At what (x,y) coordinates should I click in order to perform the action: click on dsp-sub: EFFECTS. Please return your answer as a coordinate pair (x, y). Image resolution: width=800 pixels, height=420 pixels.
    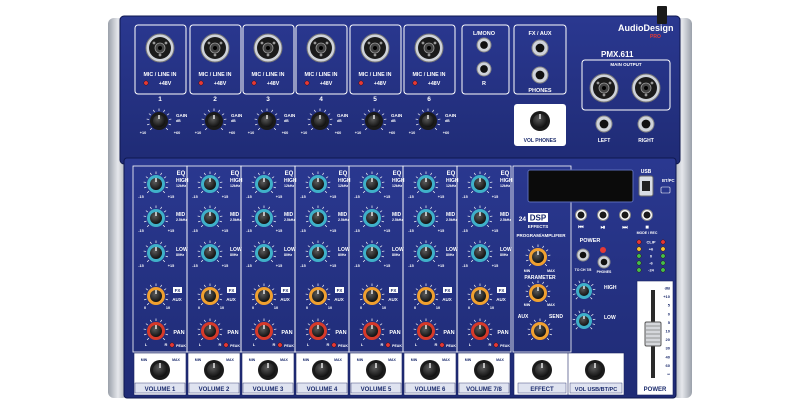
    Looking at the image, I should click on (538, 226).